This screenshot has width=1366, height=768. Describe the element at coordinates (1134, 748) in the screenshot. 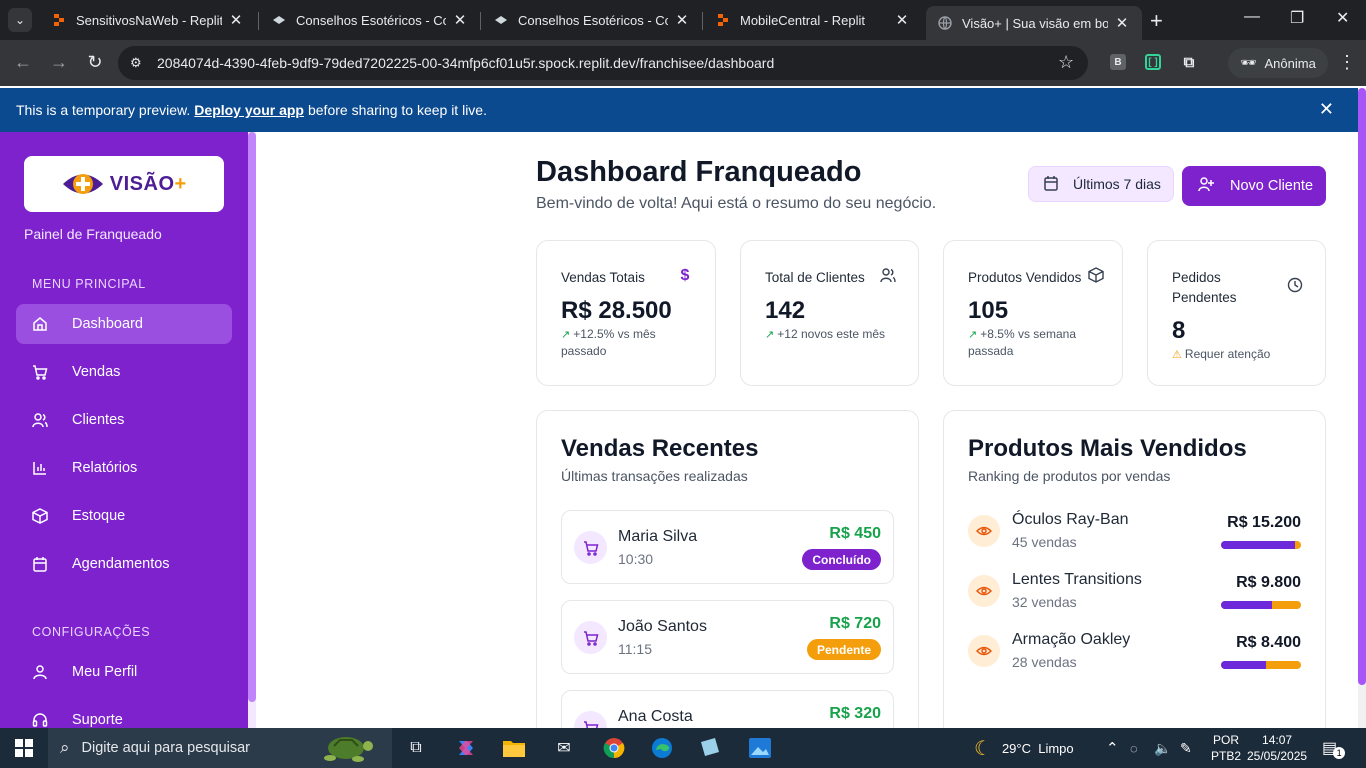

I see `network-icon: ◌` at that location.